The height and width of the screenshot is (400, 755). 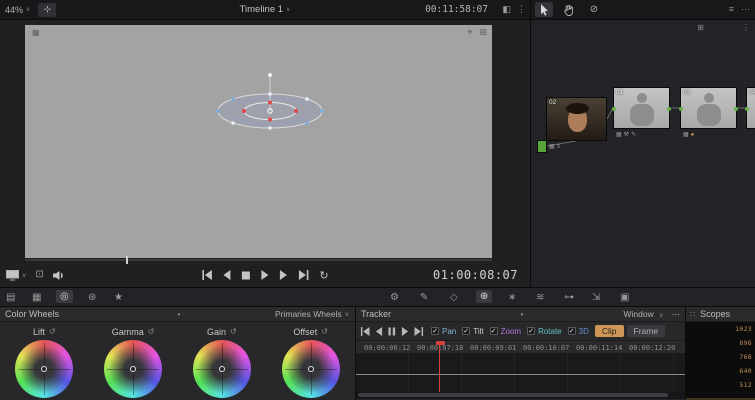 I want to click on key-palette-icon: ⊶, so click(x=569, y=297).